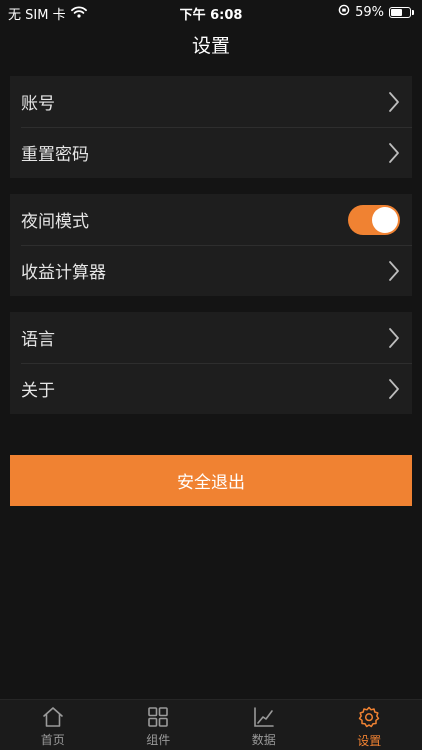  Describe the element at coordinates (38, 391) in the screenshot. I see `row-label: 关于` at that location.